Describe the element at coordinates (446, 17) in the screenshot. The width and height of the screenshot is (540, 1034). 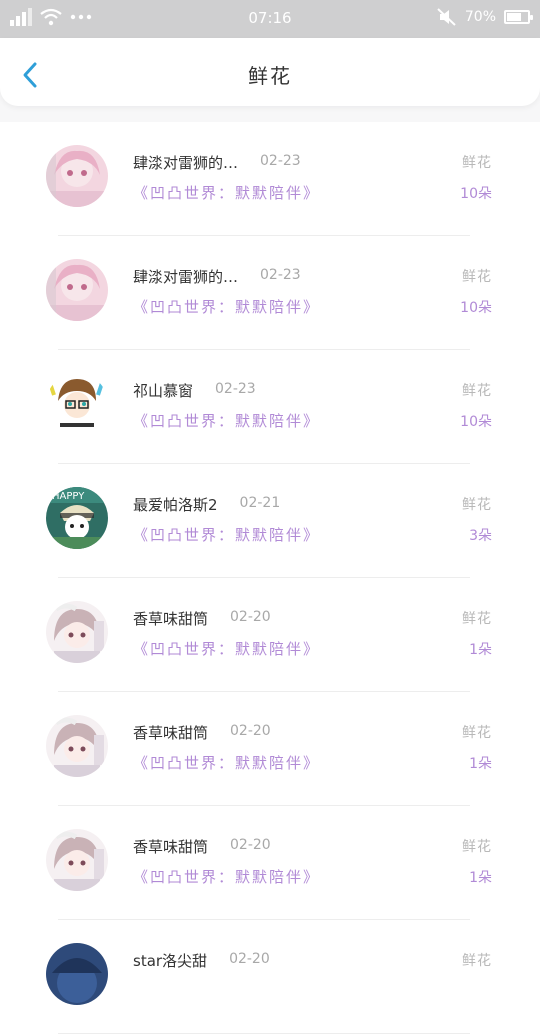
I see `mute-icon` at that location.